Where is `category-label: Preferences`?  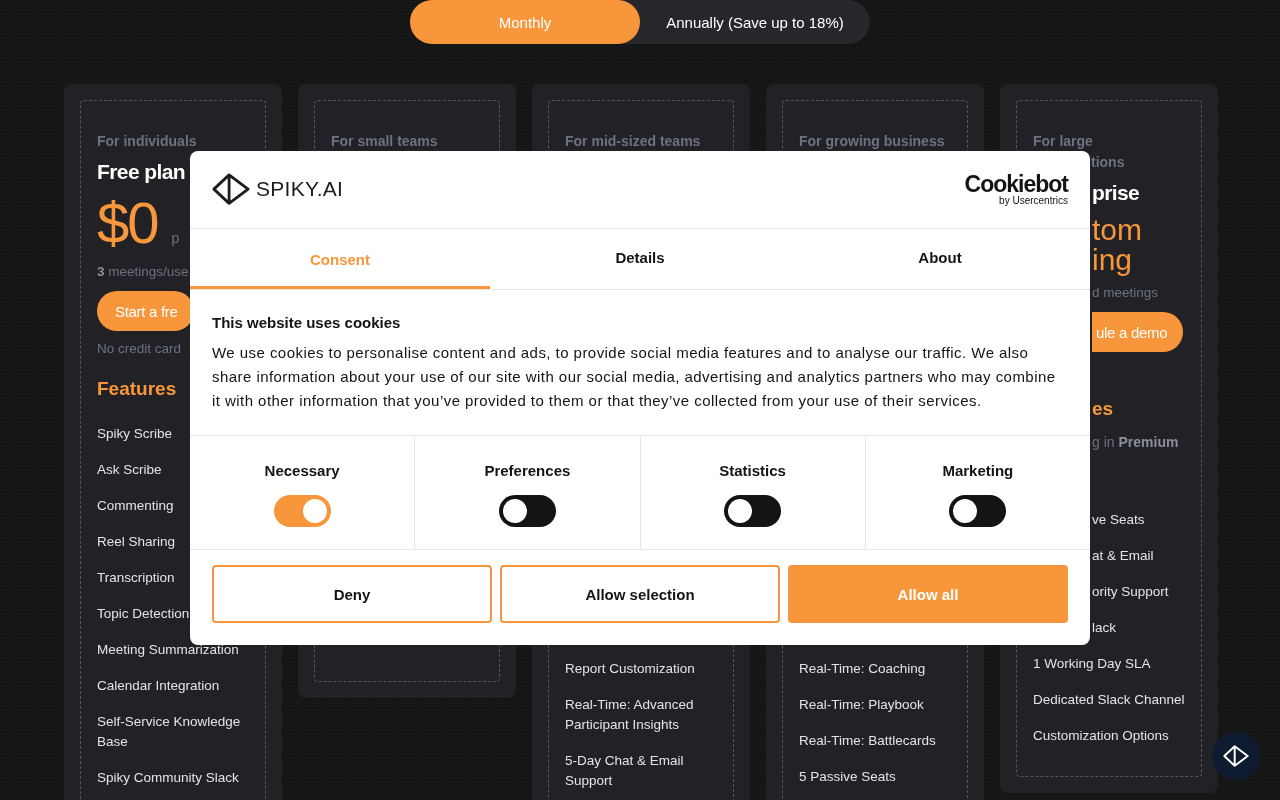 category-label: Preferences is located at coordinates (527, 470).